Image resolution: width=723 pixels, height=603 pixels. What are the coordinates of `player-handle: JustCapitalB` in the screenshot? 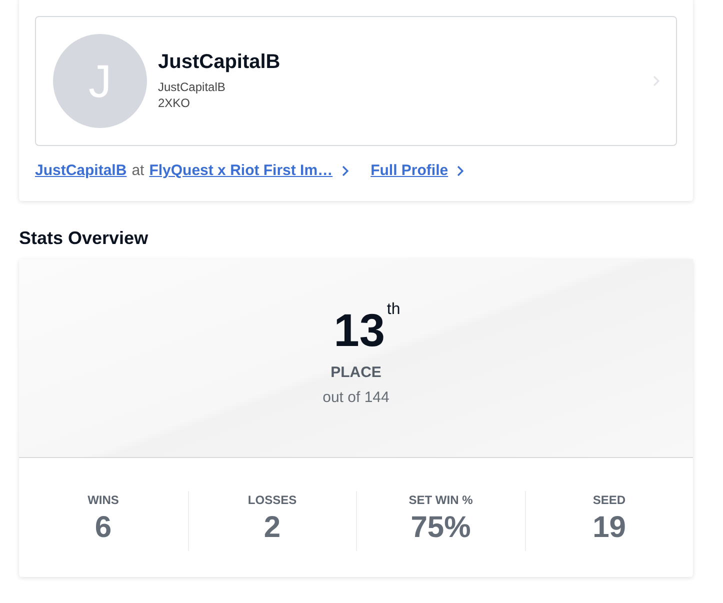 It's located at (192, 87).